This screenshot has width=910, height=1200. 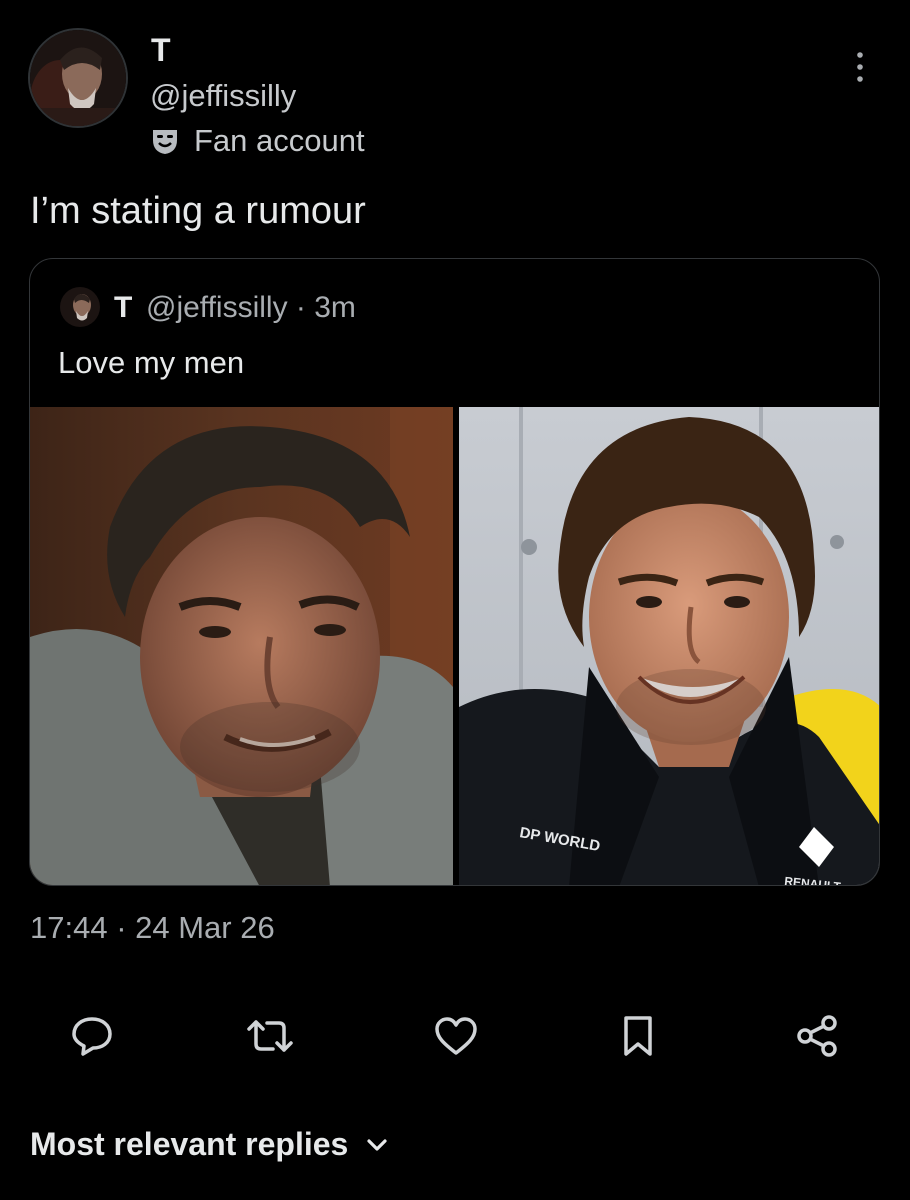 I want to click on retweet-icon, so click(x=270, y=1036).